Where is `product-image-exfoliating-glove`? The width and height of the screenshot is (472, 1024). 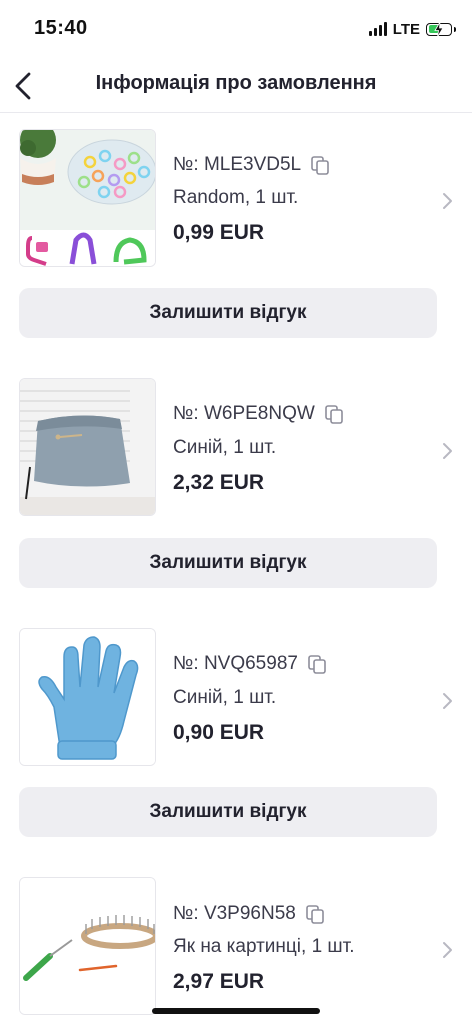
product-image-exfoliating-glove is located at coordinates (87, 697).